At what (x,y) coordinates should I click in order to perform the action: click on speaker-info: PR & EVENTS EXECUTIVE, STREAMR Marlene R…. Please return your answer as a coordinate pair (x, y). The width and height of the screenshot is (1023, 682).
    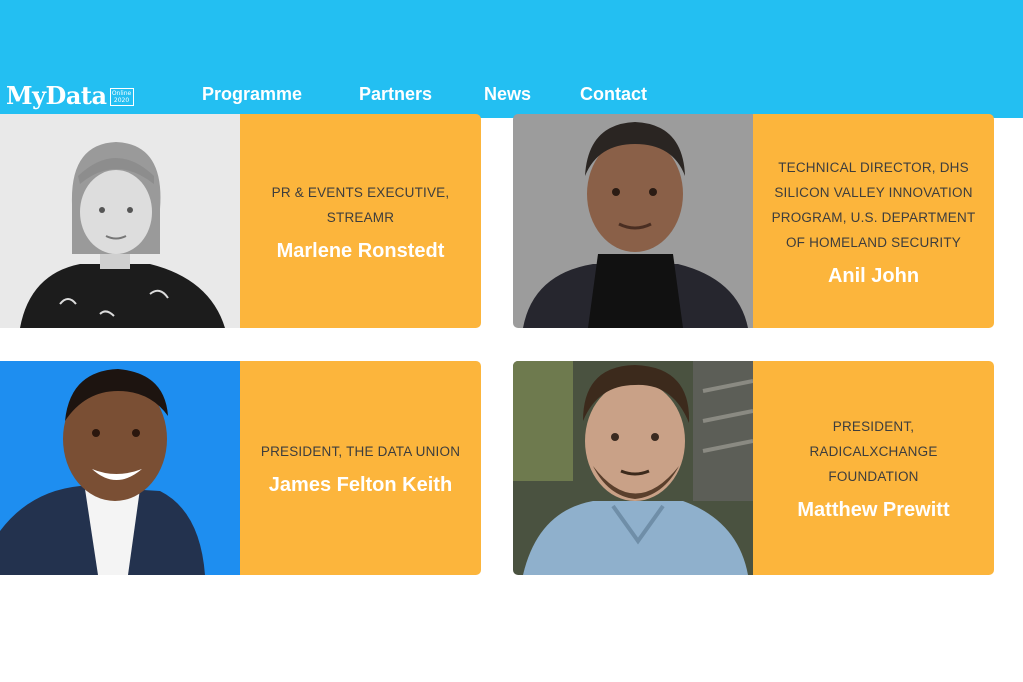
    Looking at the image, I should click on (360, 221).